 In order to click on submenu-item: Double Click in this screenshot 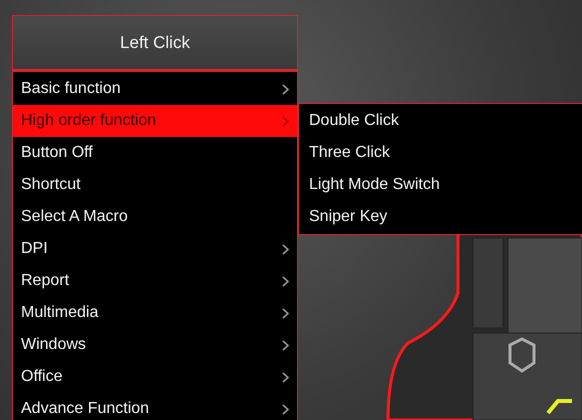, I will do `click(440, 121)`.